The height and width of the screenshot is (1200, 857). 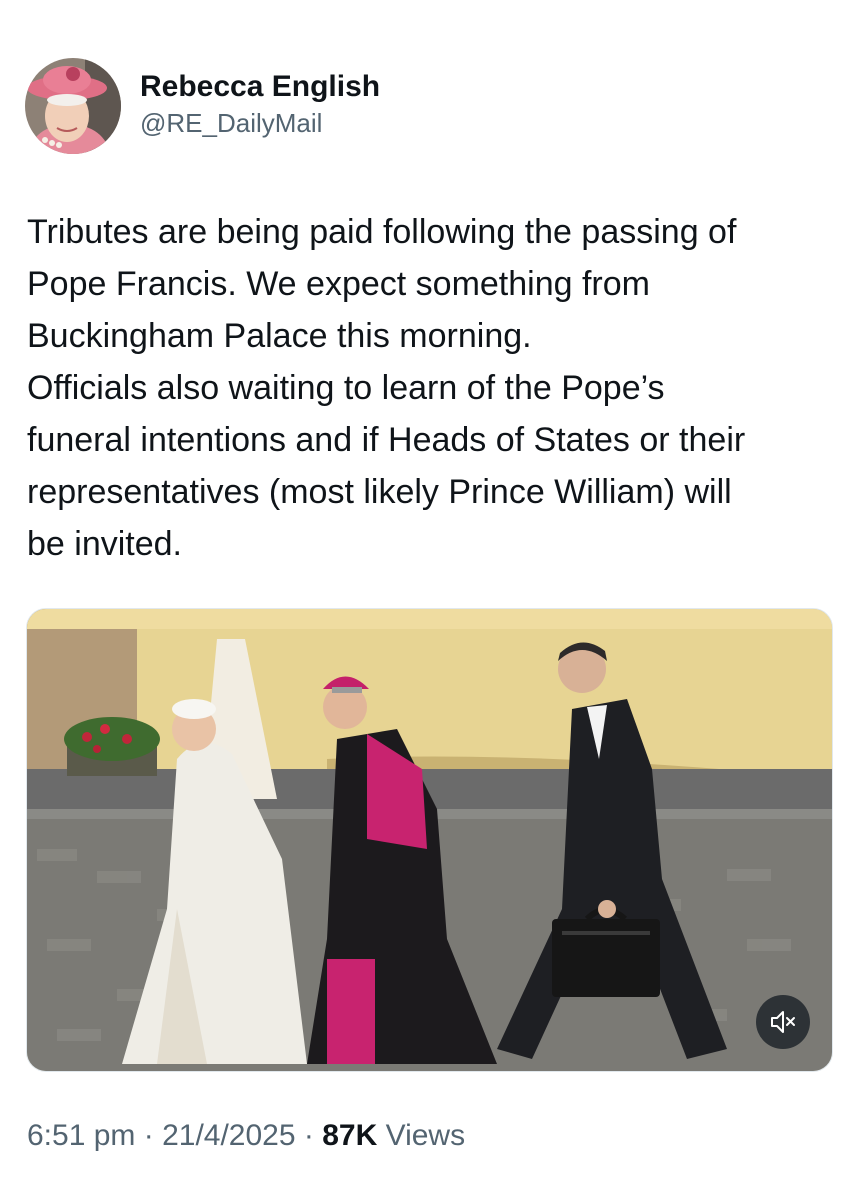 I want to click on author-handle: @RE_DailyMail, so click(x=260, y=123).